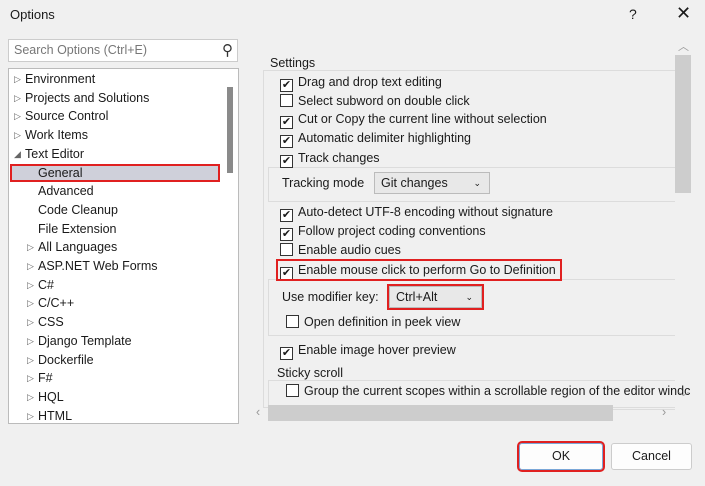  What do you see at coordinates (683, 13) in the screenshot?
I see `close-button: ✕` at bounding box center [683, 13].